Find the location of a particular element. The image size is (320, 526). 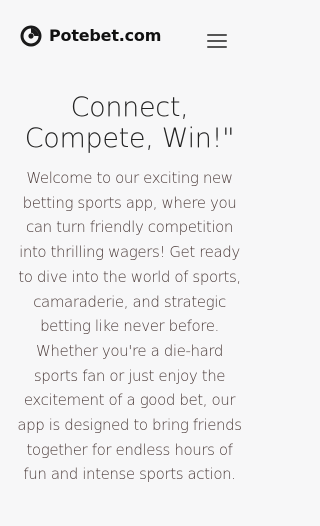

brand-name: Potebet.com is located at coordinates (105, 35).